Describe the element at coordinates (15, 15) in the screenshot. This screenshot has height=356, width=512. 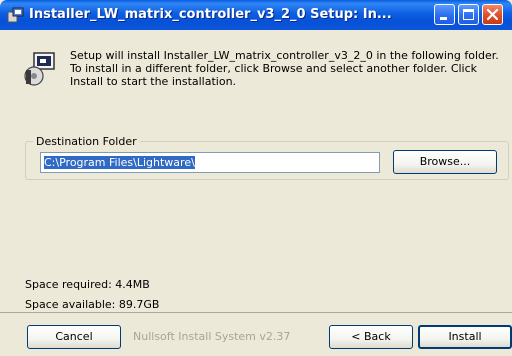
I see `app-icon` at that location.